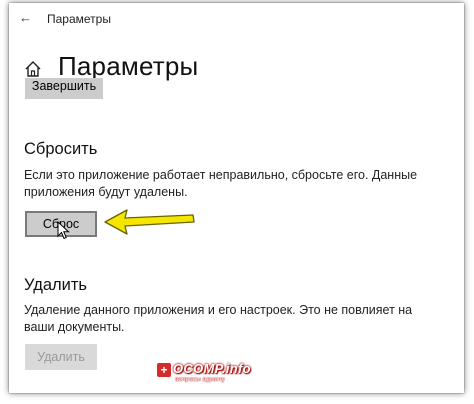  Describe the element at coordinates (164, 370) in the screenshot. I see `watermark-badge: +` at that location.